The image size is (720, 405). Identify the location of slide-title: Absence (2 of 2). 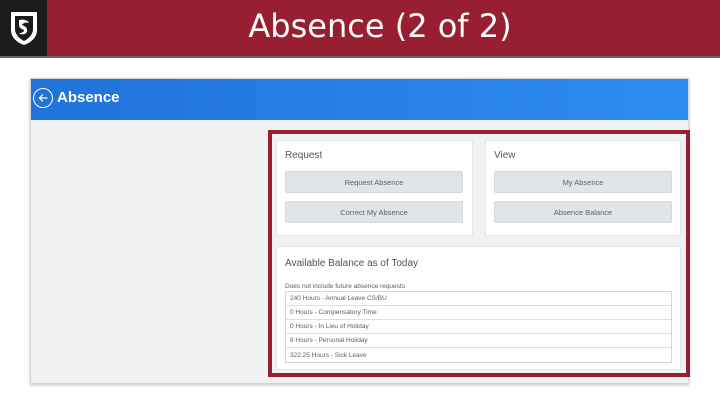
(380, 26).